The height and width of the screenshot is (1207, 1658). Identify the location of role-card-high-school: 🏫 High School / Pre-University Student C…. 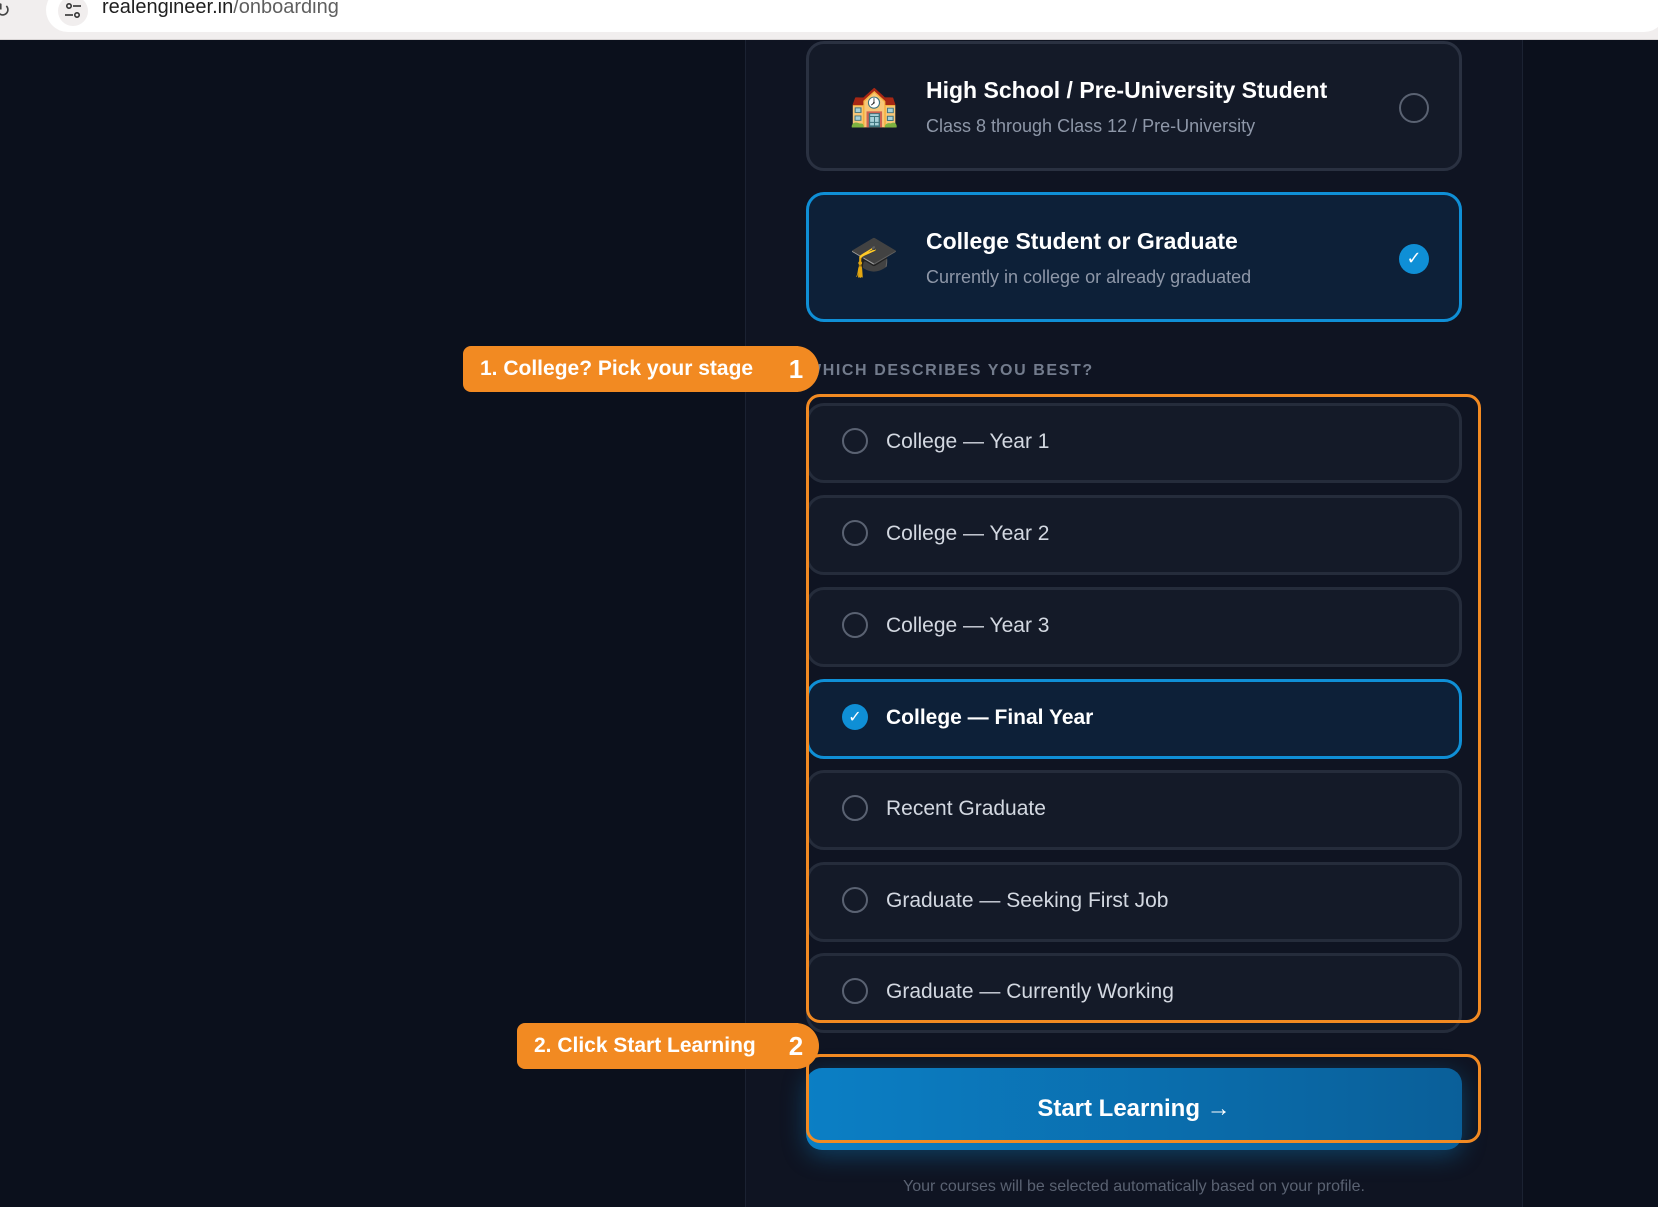
(1134, 106).